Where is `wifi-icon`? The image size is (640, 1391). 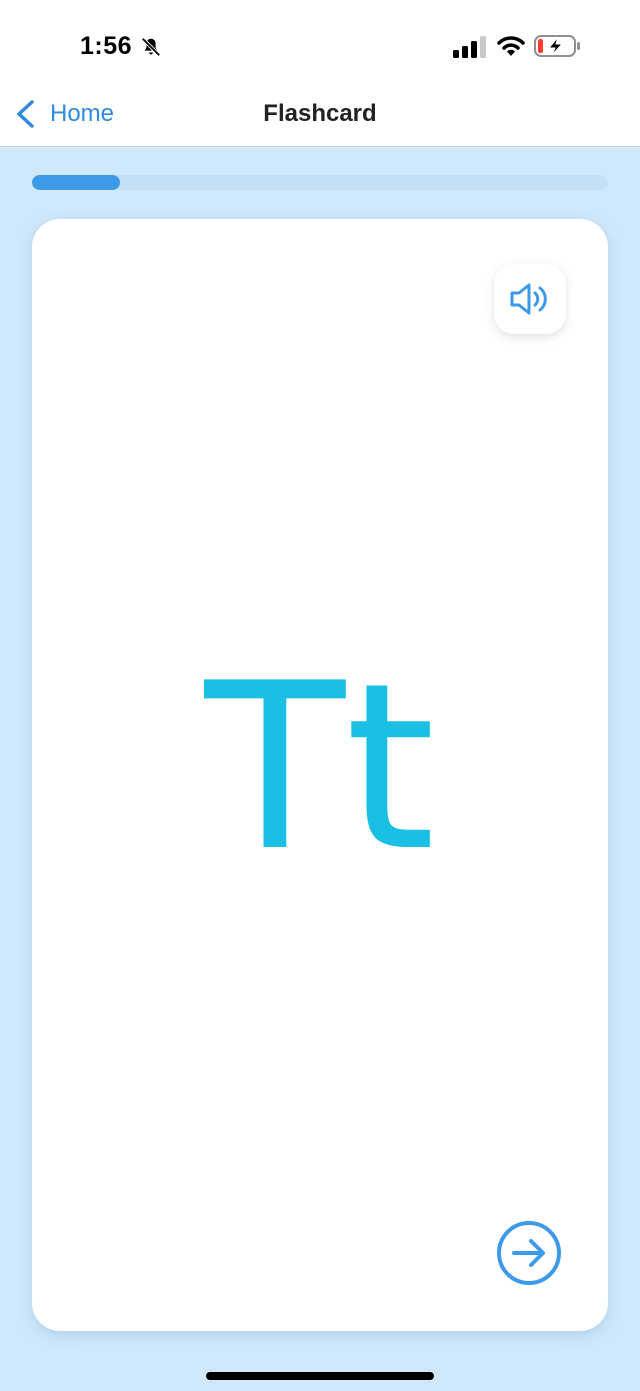 wifi-icon is located at coordinates (511, 46).